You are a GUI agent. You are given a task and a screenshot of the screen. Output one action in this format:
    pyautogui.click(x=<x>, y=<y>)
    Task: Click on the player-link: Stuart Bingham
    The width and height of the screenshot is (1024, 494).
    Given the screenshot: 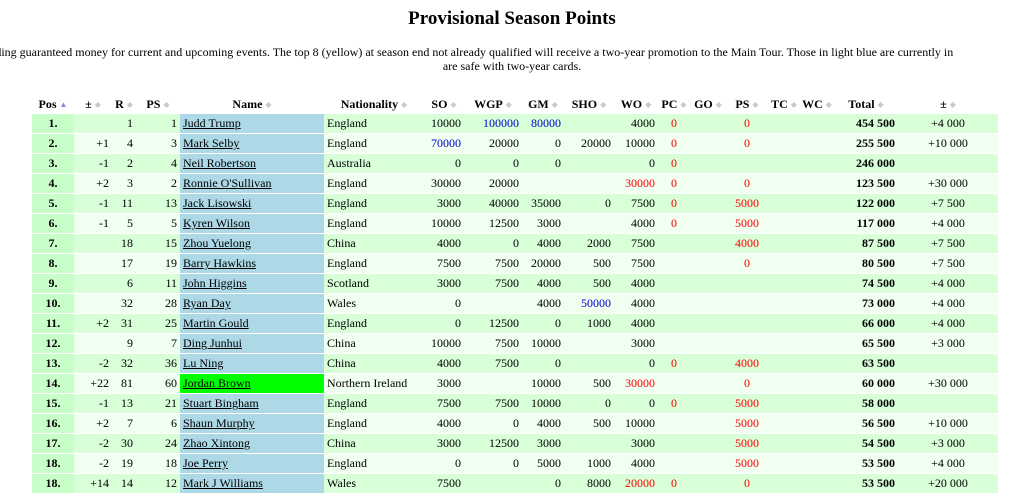 What is the action you would take?
    pyautogui.click(x=221, y=403)
    